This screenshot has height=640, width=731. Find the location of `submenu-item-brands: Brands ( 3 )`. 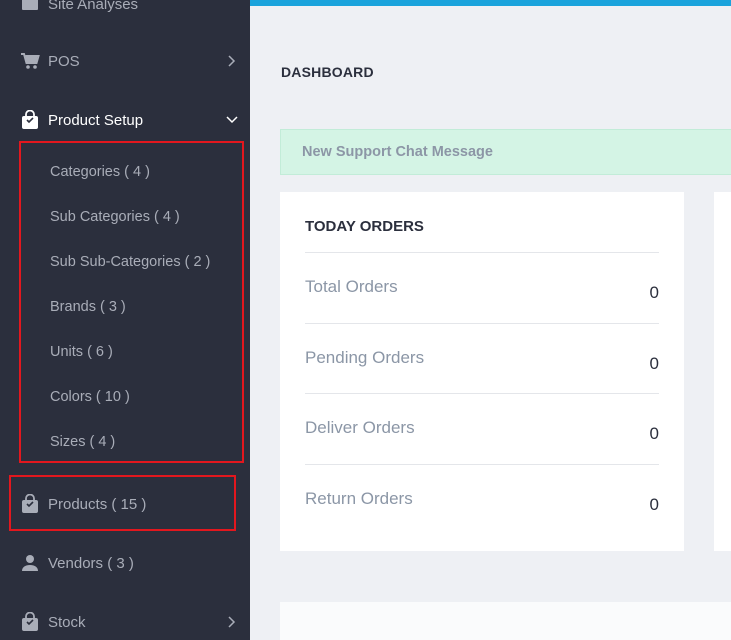

submenu-item-brands: Brands ( 3 ) is located at coordinates (88, 307).